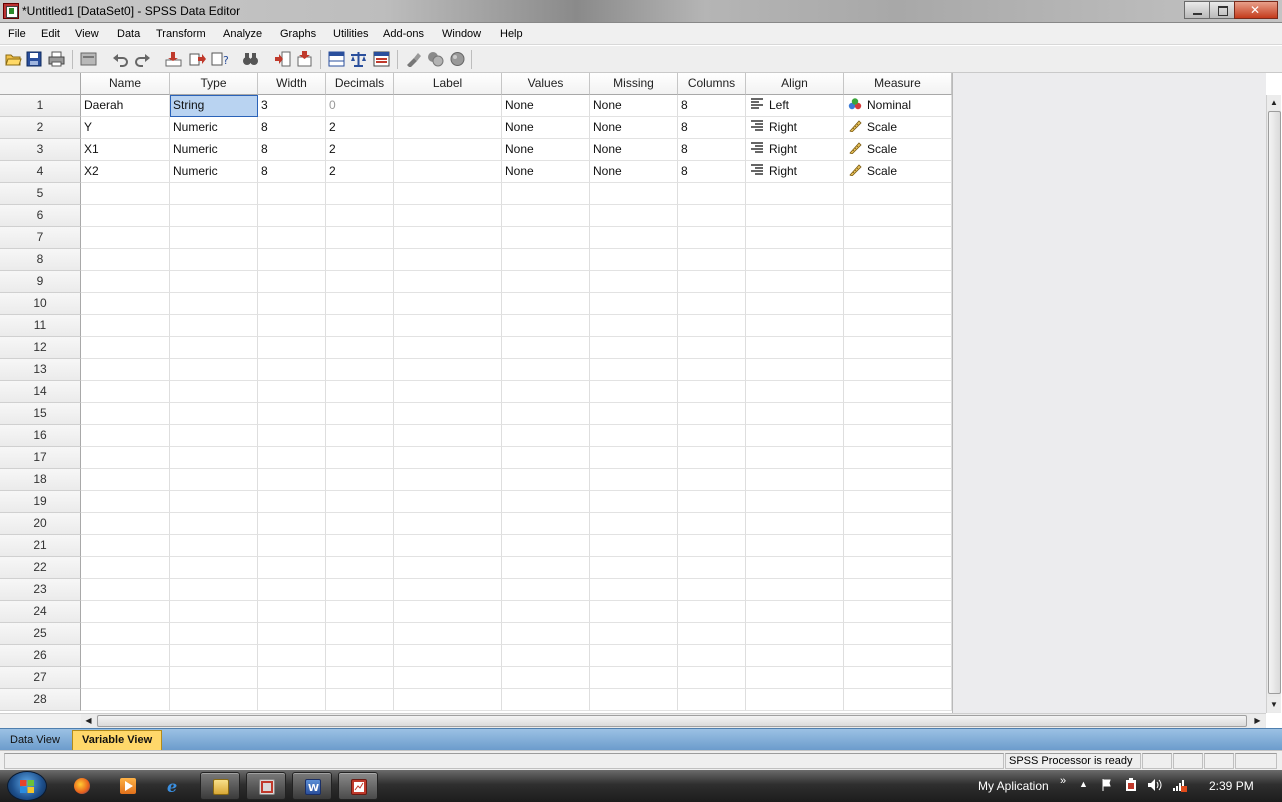 The height and width of the screenshot is (802, 1282). Describe the element at coordinates (13, 59) in the screenshot. I see `open-icon` at that location.